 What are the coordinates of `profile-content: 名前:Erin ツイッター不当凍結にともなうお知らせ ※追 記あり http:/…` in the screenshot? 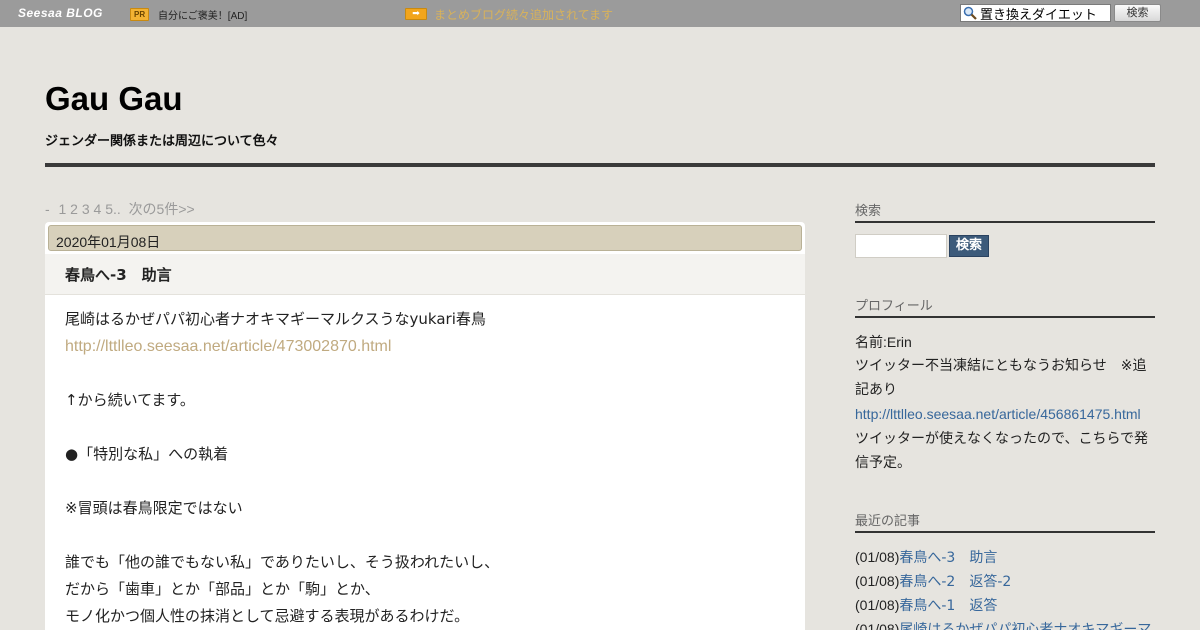 It's located at (1005, 402).